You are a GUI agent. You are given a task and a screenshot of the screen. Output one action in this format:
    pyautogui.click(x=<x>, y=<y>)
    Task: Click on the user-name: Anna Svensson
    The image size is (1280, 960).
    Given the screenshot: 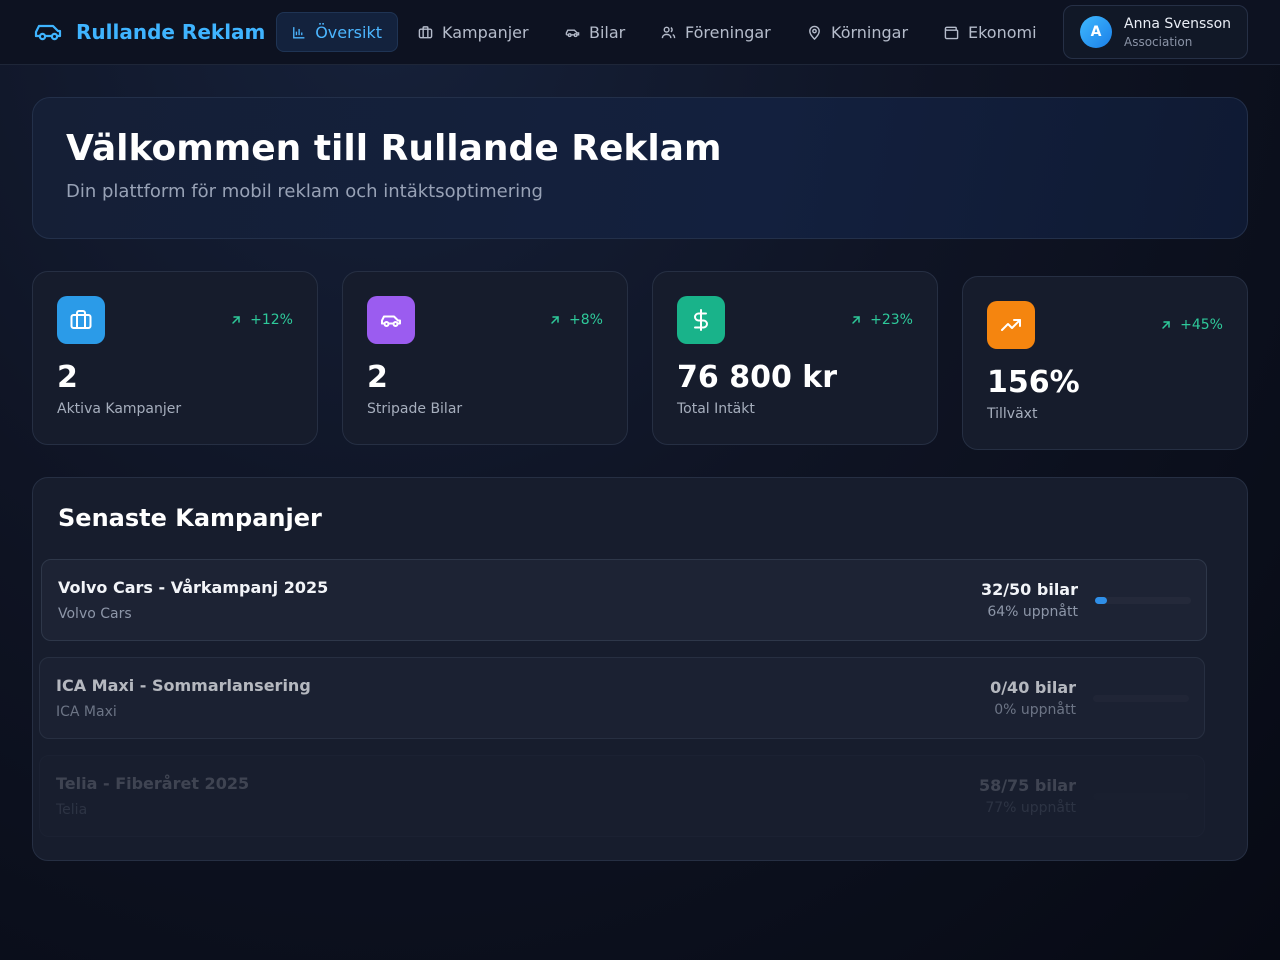 What is the action you would take?
    pyautogui.click(x=1178, y=24)
    